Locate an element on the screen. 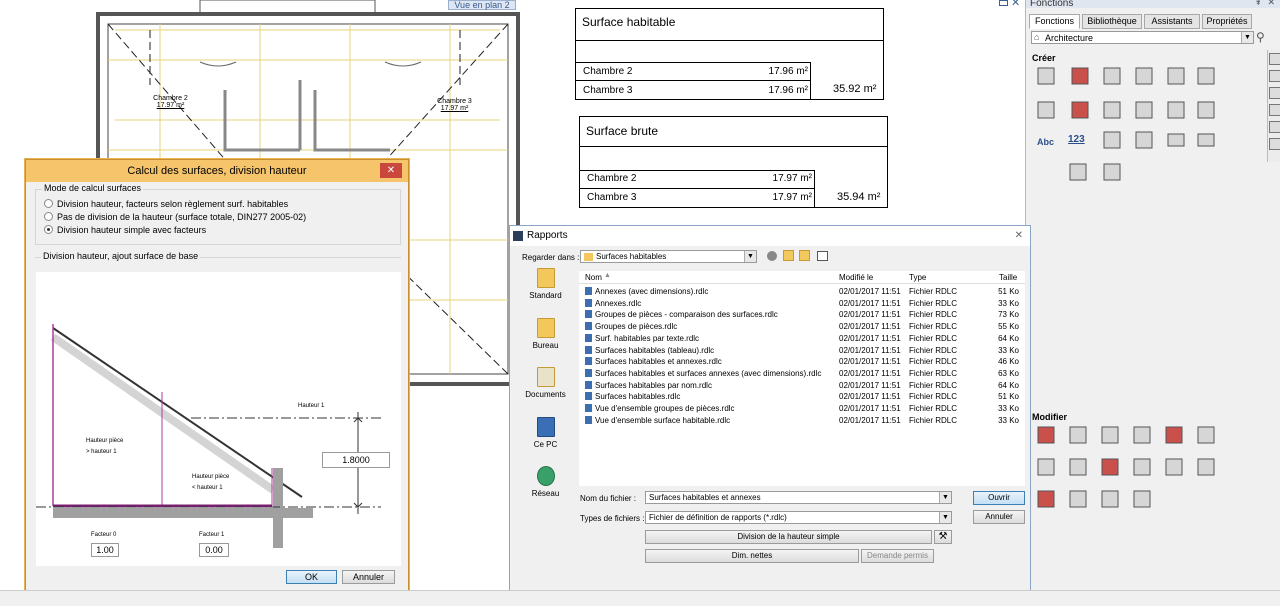 The width and height of the screenshot is (1280, 606). view-tag: Vue en plan 2 is located at coordinates (482, 5).